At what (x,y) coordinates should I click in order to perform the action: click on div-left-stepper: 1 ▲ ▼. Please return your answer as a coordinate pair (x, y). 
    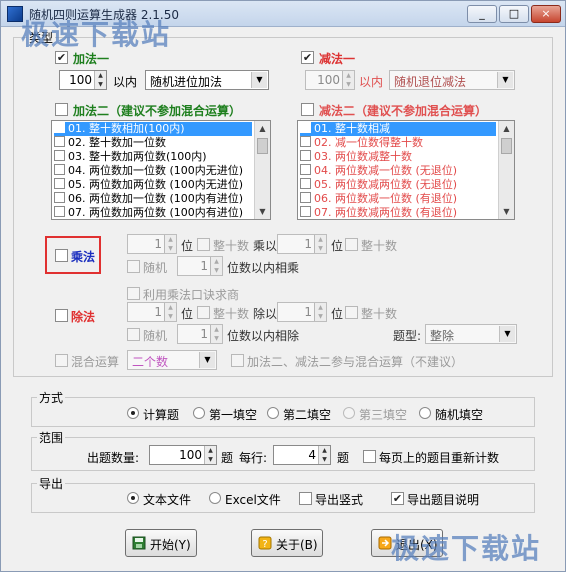
    Looking at the image, I should click on (152, 312).